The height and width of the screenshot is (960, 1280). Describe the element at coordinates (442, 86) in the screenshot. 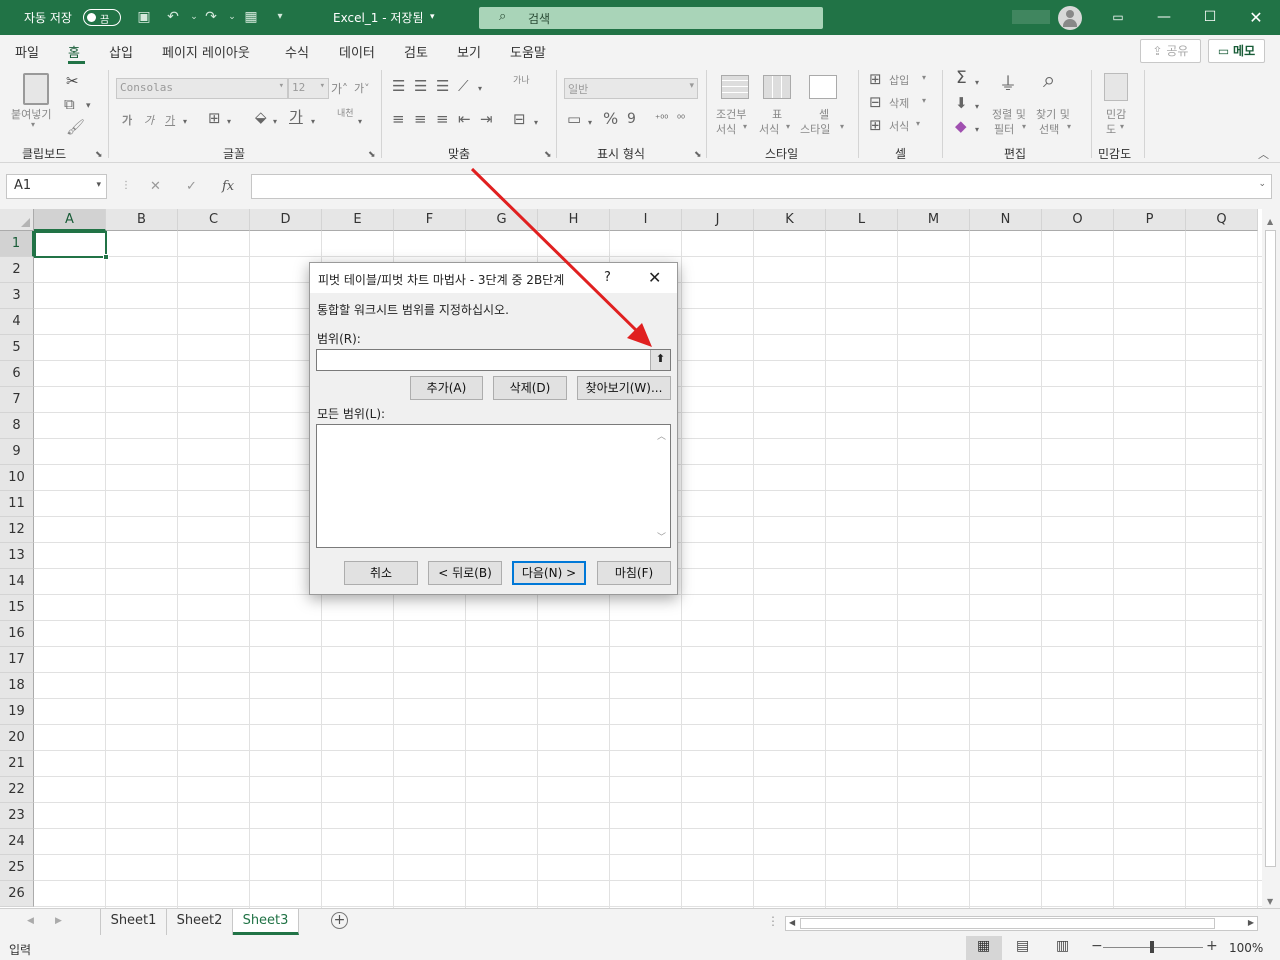

I see `align-bottom-icon: ☰` at that location.